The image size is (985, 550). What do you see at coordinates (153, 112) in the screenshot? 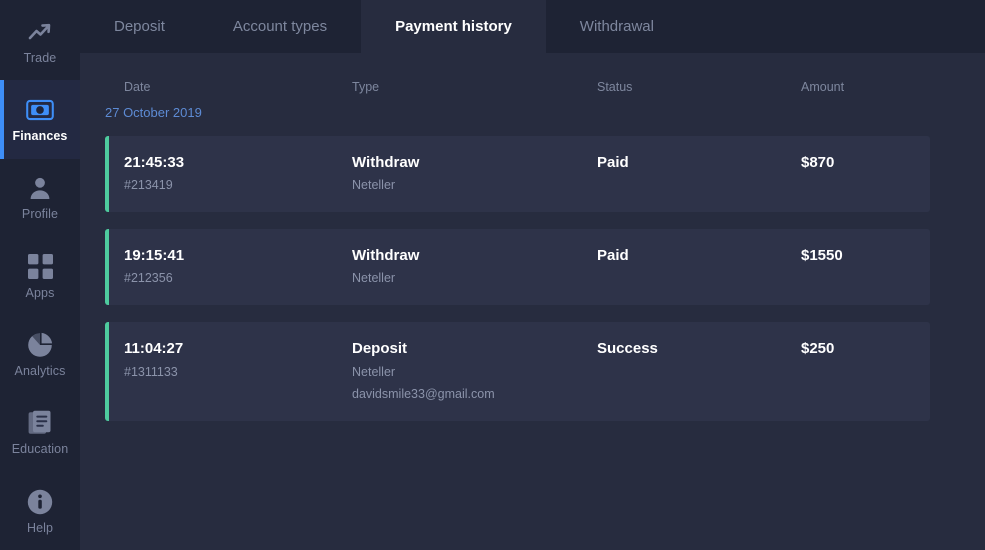
I see `date-group-label: 27 October 2019` at bounding box center [153, 112].